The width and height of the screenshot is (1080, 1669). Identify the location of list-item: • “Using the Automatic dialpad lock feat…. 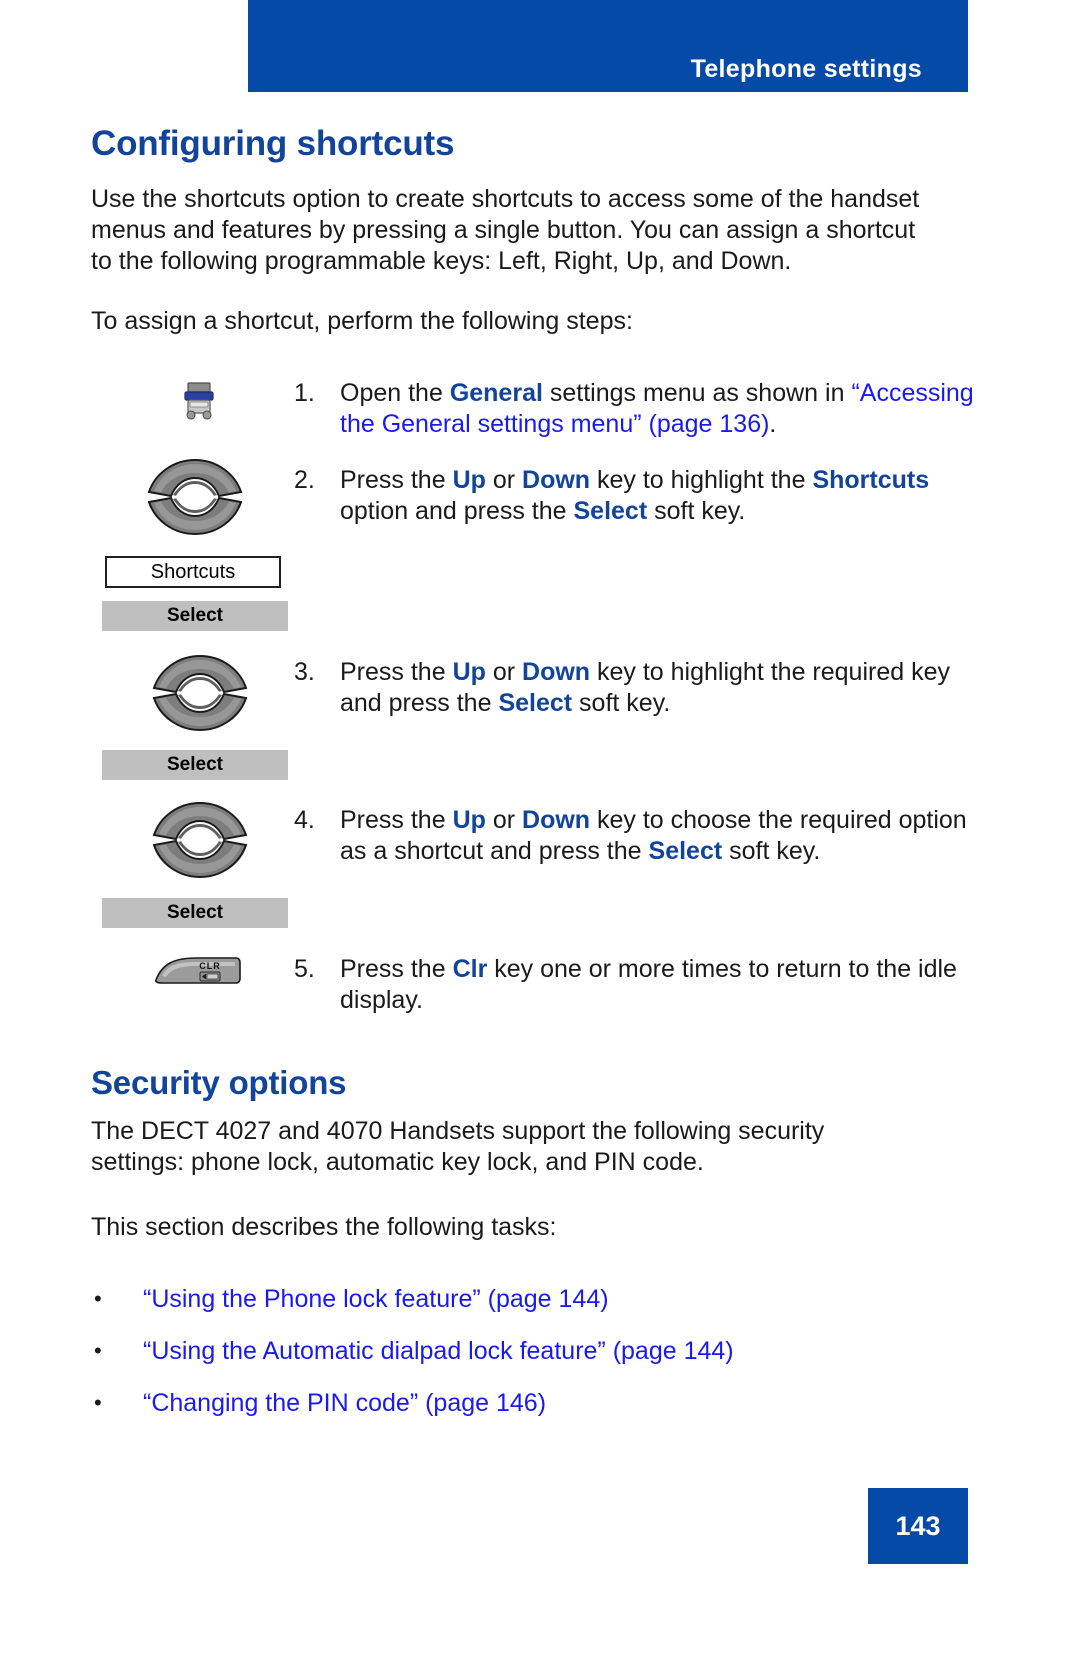
(531, 1351).